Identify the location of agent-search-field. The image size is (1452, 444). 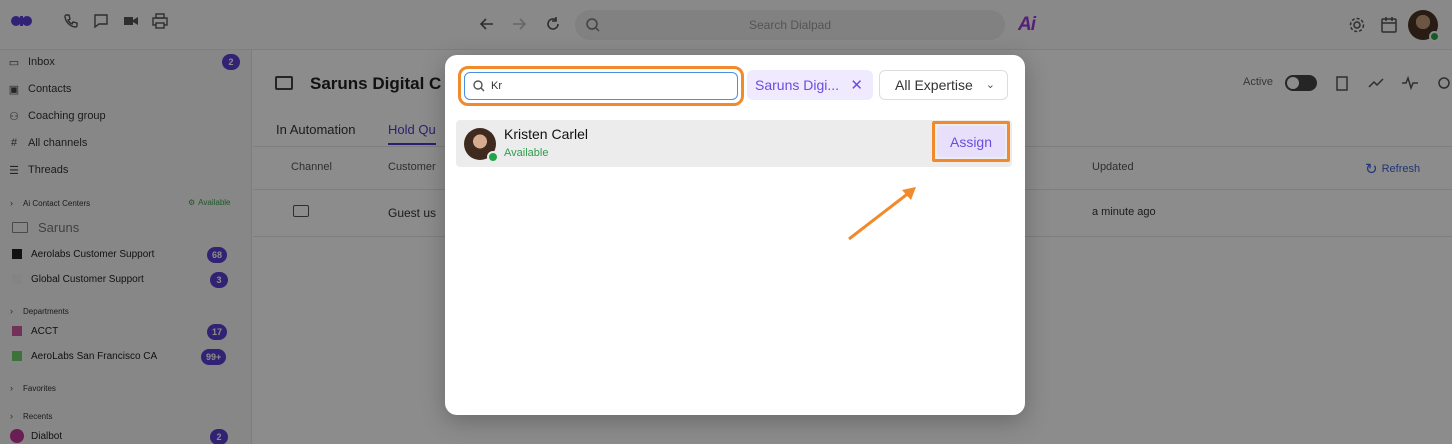
(601, 86).